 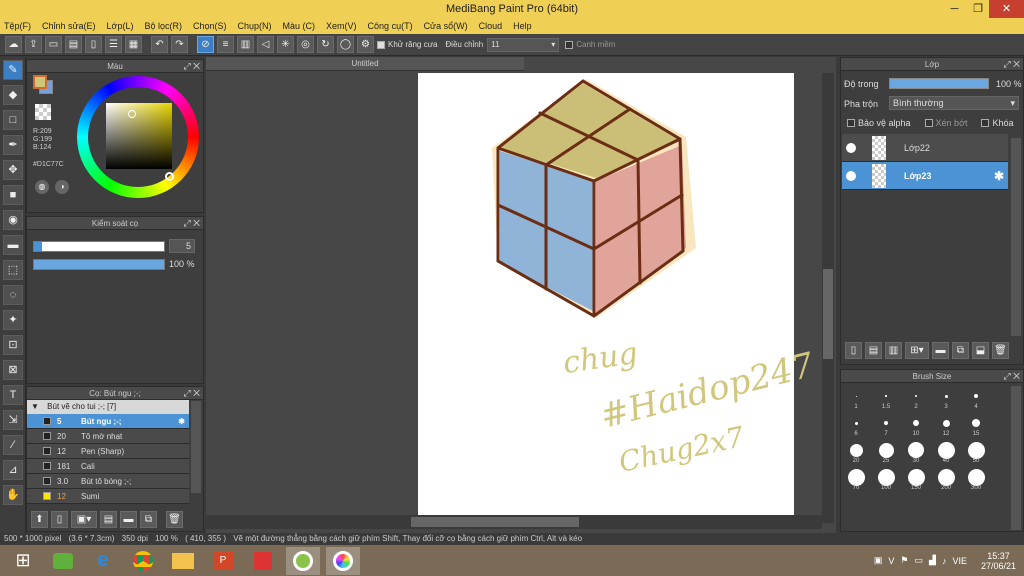 I want to click on layer-row: Lớp23 ✱, so click(x=925, y=176).